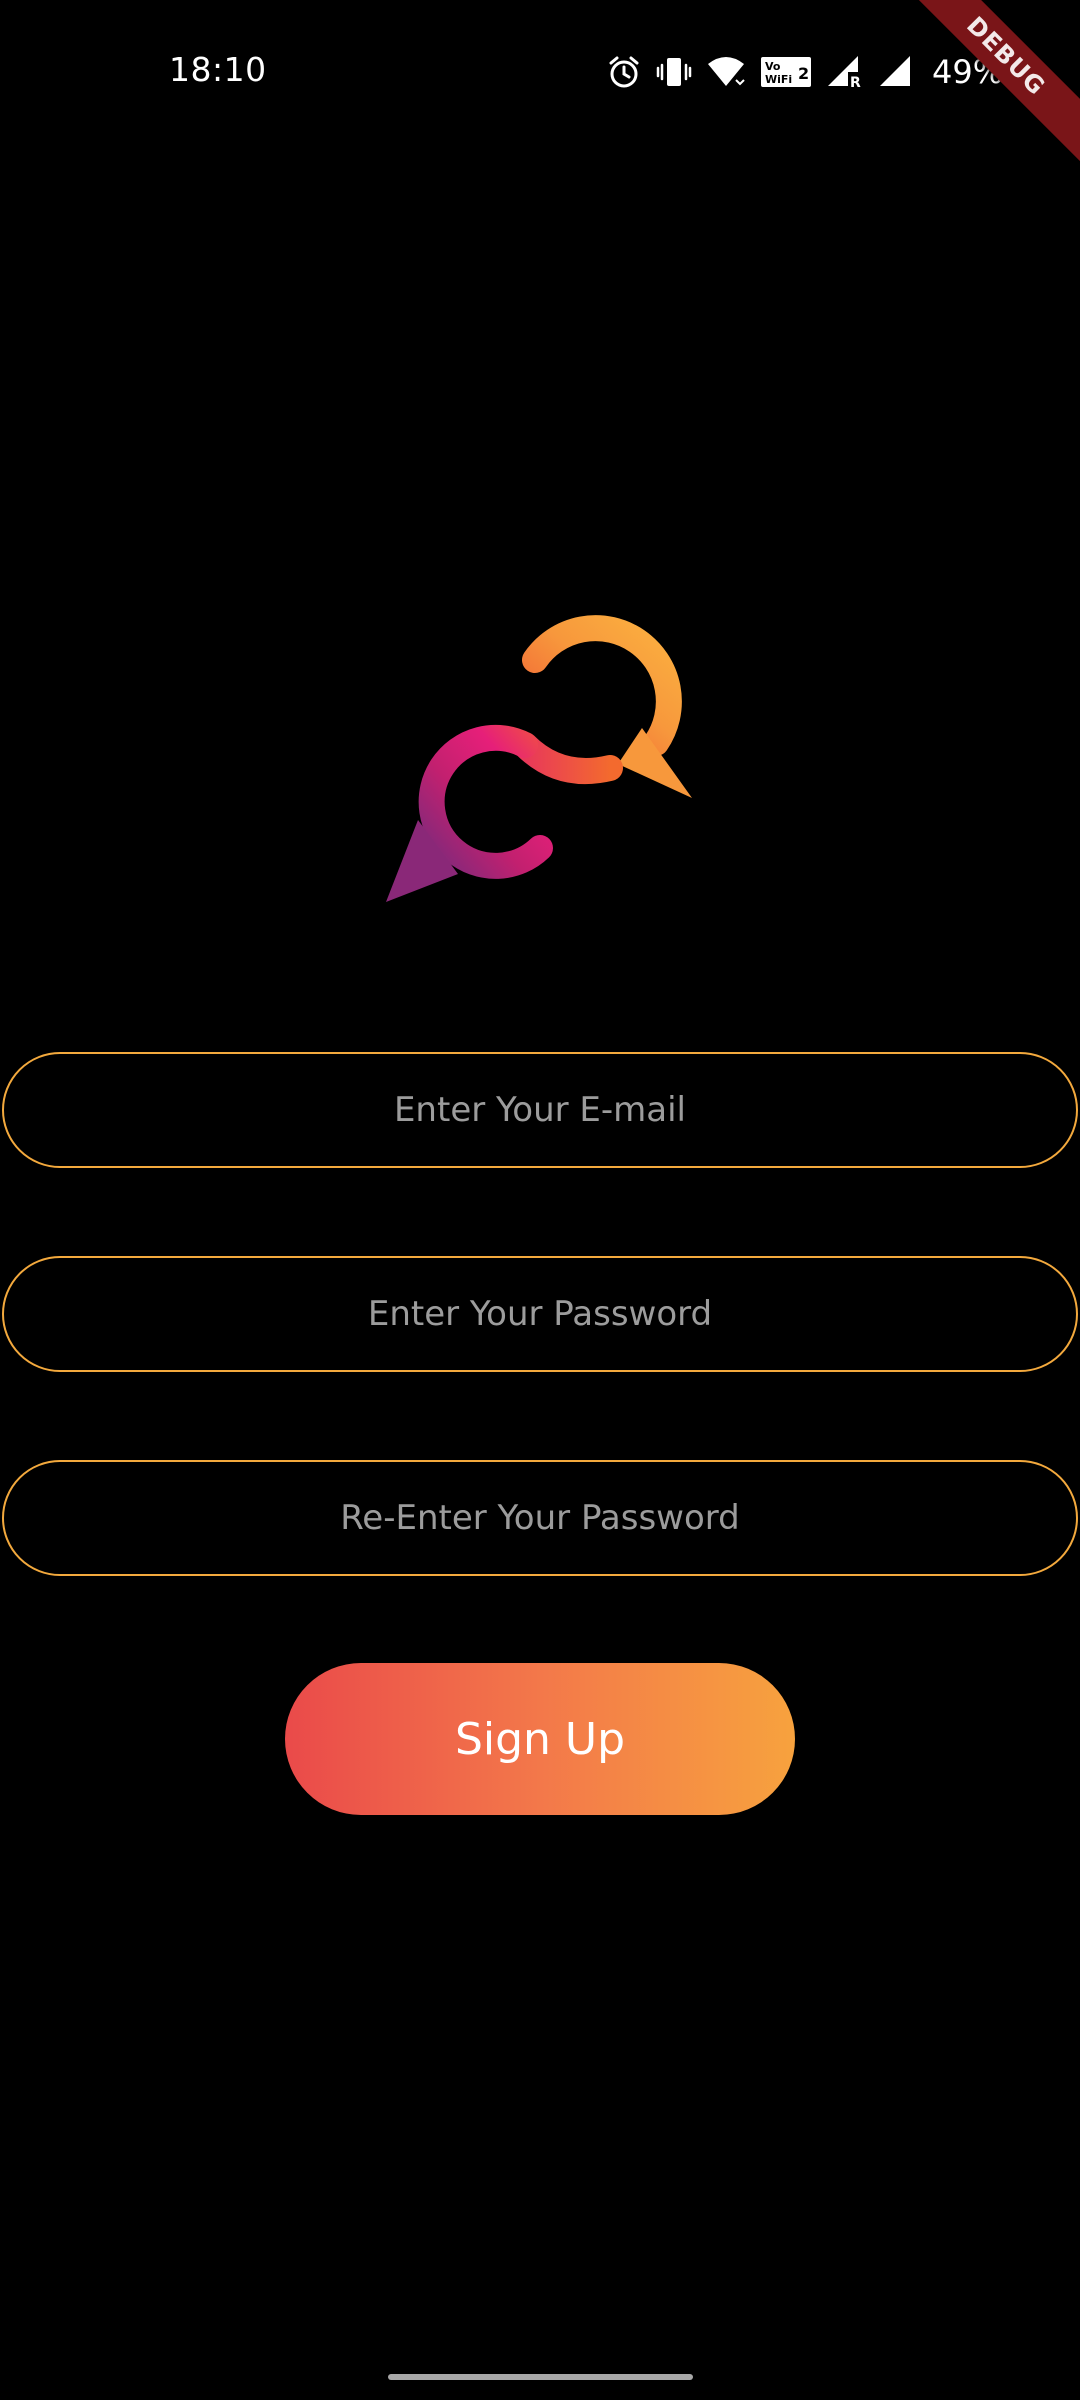 The width and height of the screenshot is (1080, 2400). I want to click on svg-text: R, so click(855, 82).